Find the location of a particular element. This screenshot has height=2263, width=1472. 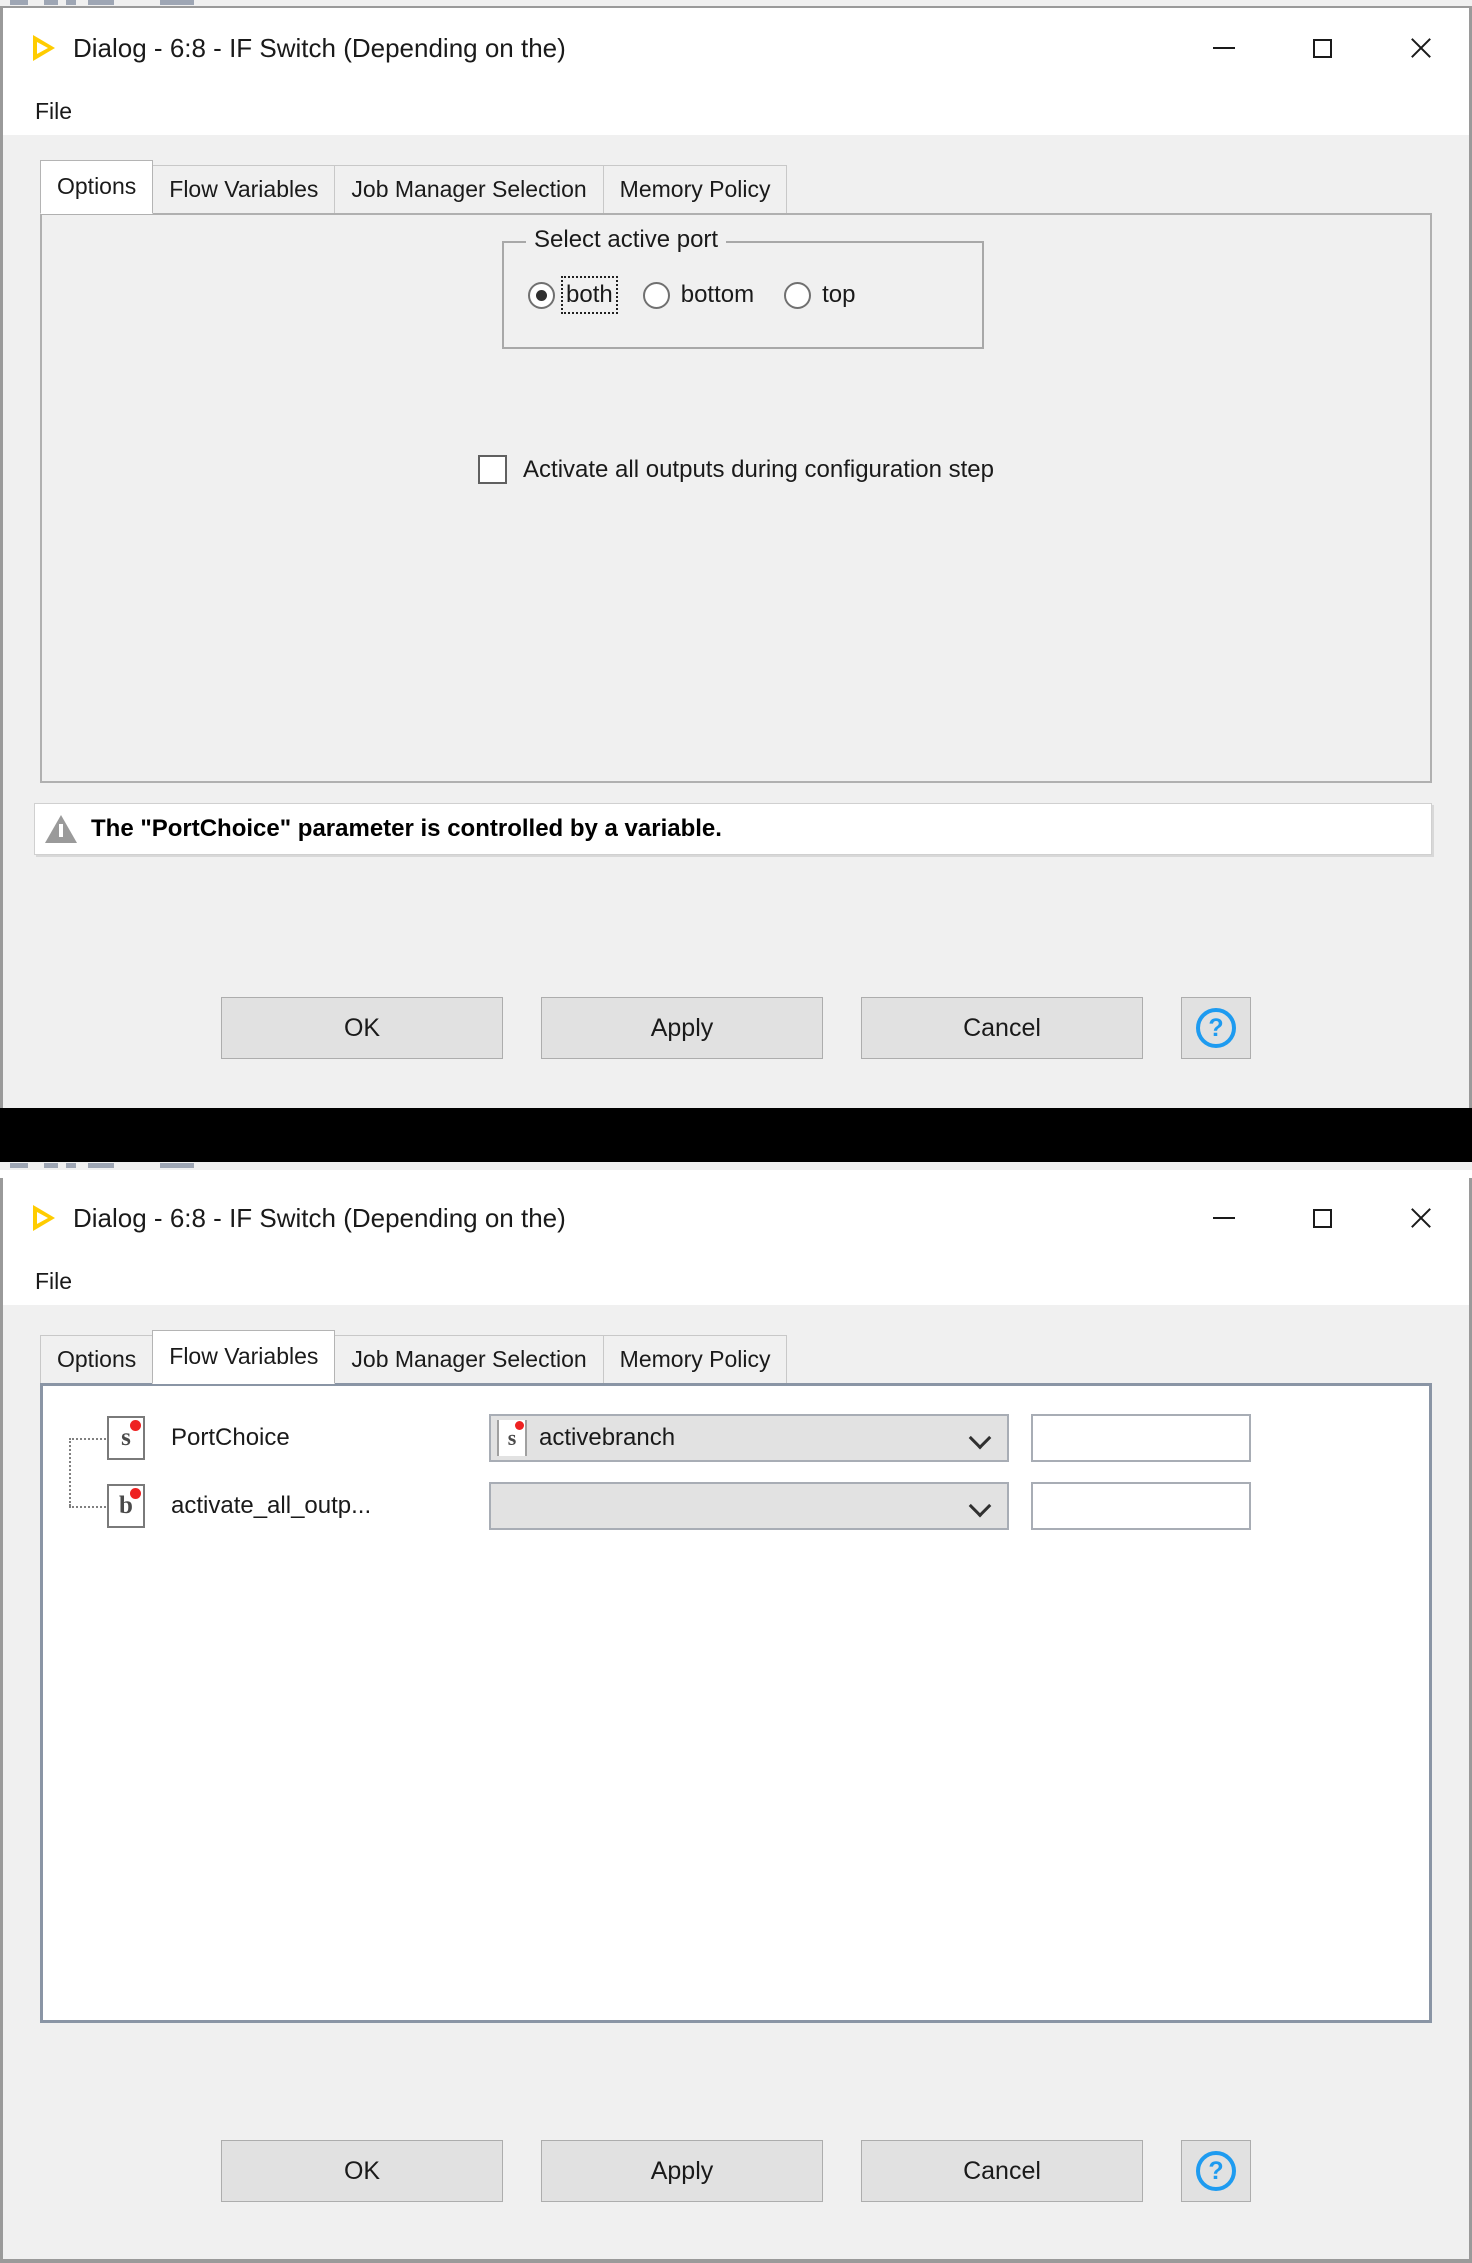

checkbox-icon-activate-all-outputs is located at coordinates (493, 469).